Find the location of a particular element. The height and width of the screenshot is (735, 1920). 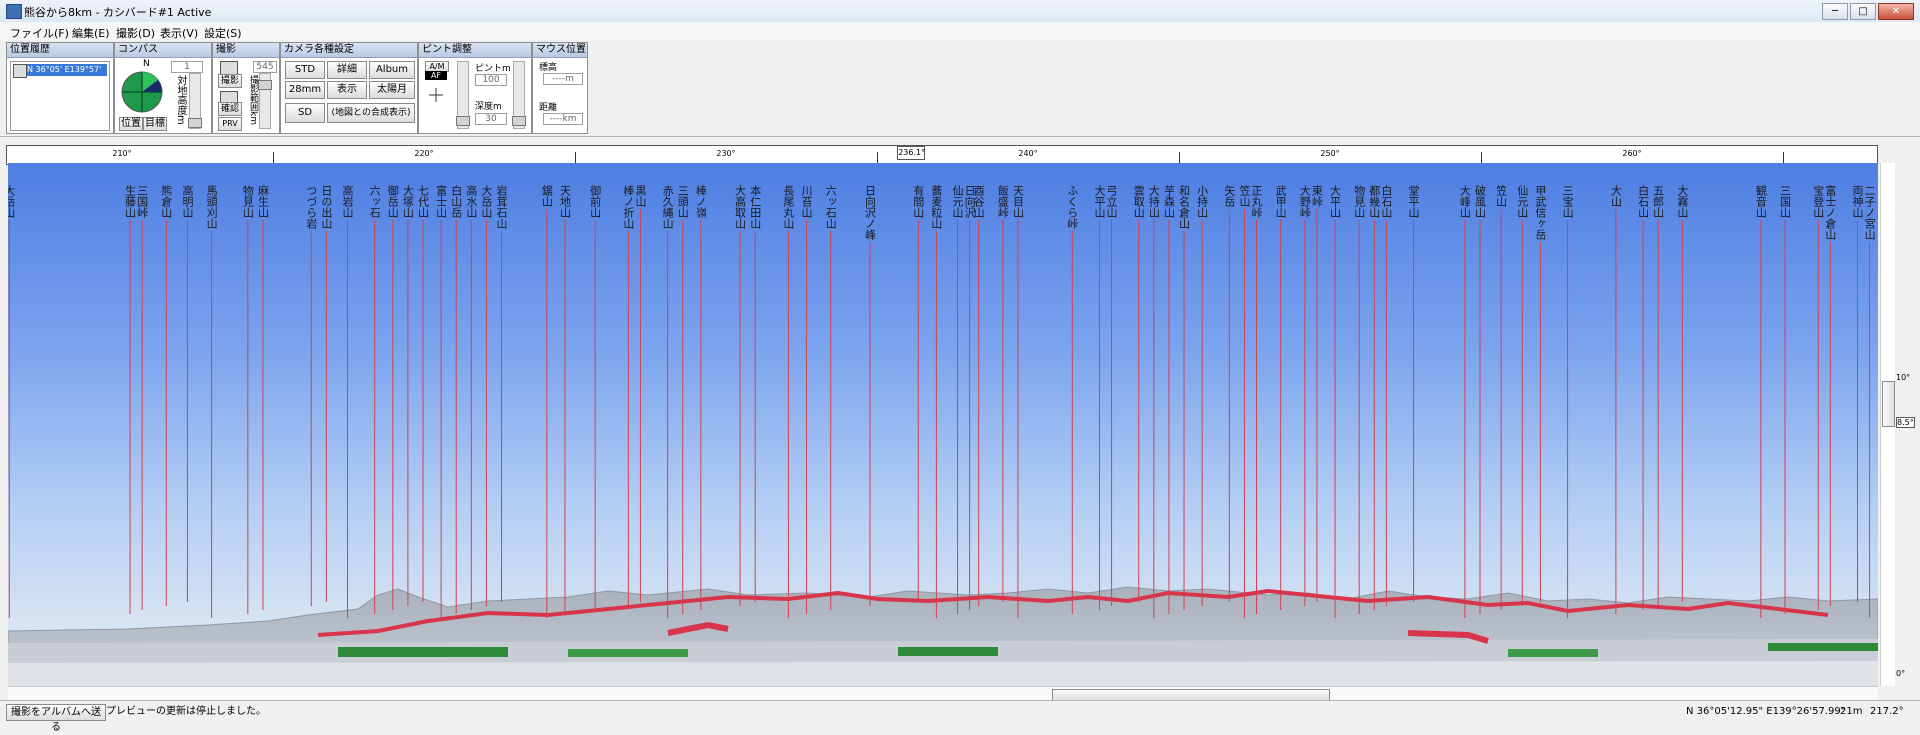

peak-label: 御岳山 is located at coordinates (393, 201).